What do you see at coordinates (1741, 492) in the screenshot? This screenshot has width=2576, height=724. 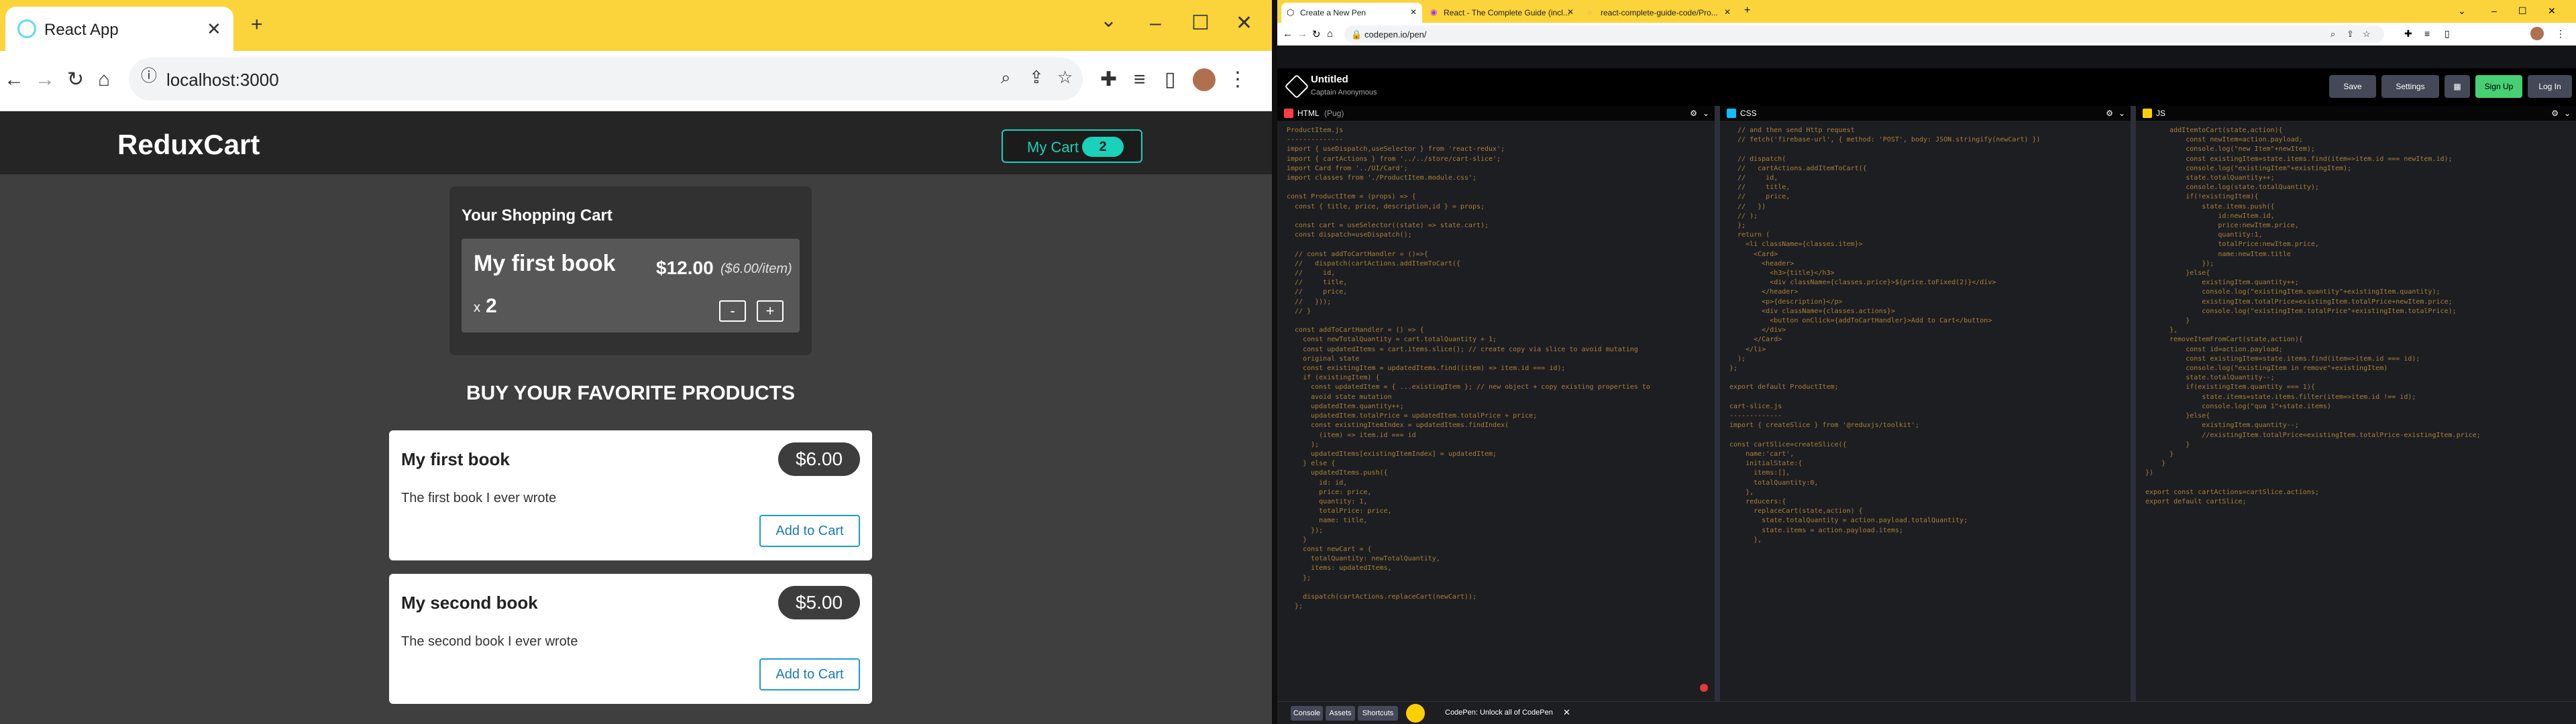 I see `code-line: },` at bounding box center [1741, 492].